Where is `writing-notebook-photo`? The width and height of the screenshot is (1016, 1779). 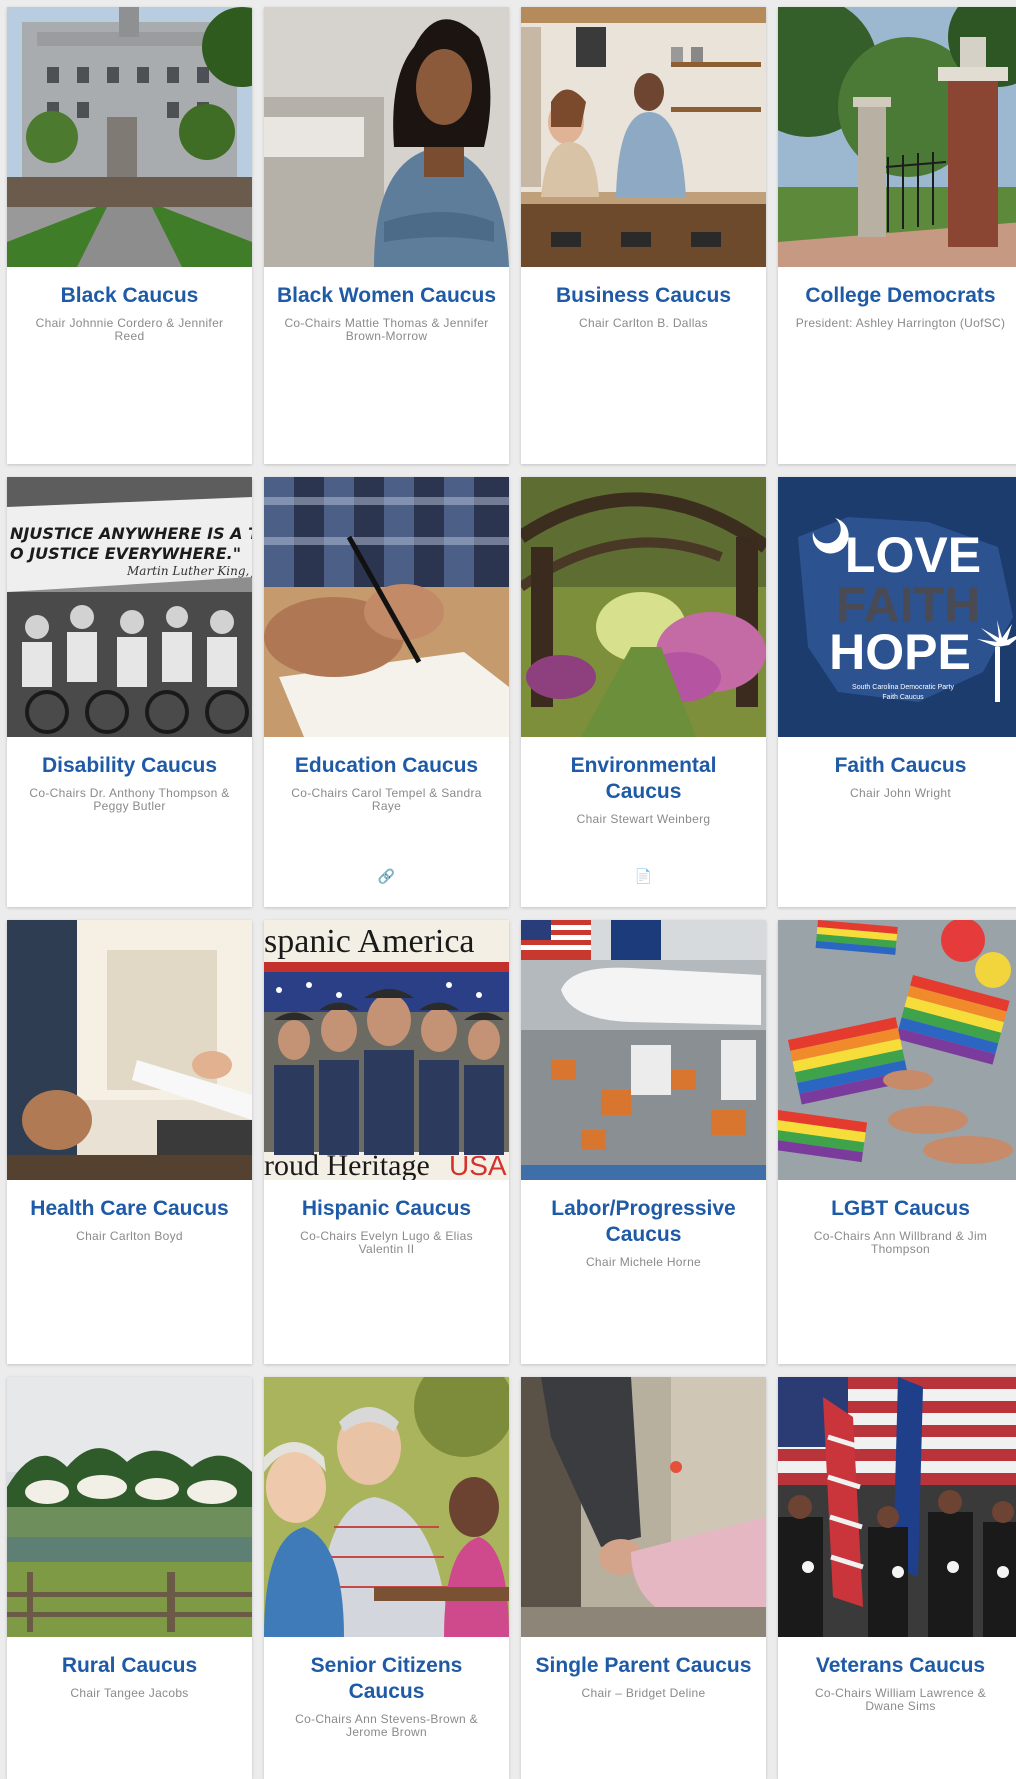 writing-notebook-photo is located at coordinates (386, 607).